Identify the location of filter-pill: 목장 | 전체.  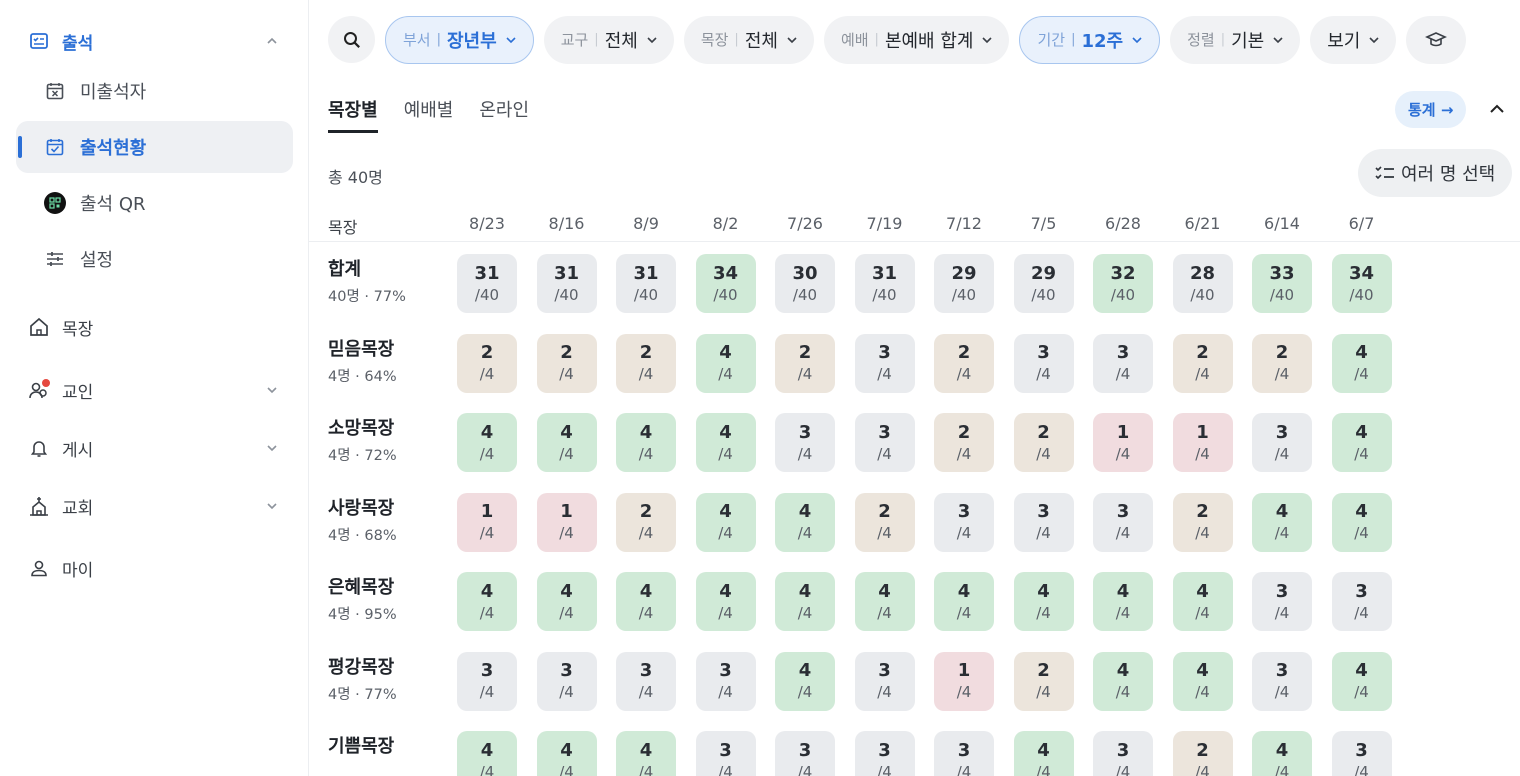
(748, 39).